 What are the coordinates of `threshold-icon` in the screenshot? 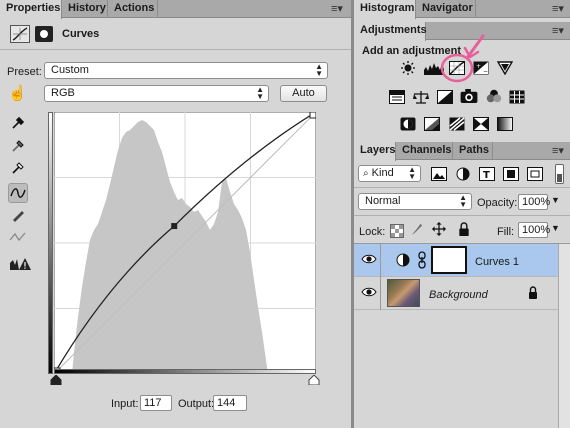 It's located at (457, 124).